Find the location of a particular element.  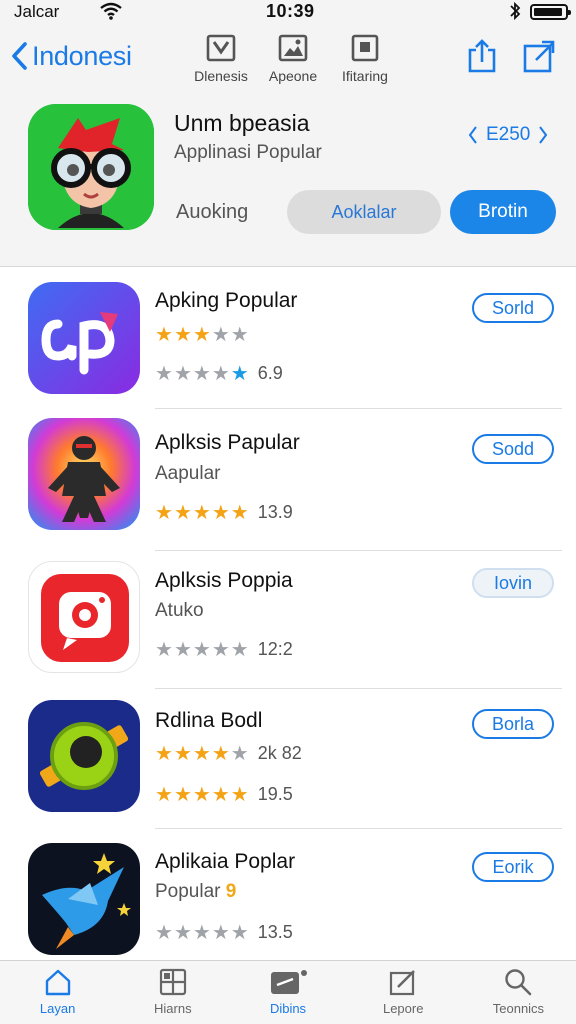

battery-icon is located at coordinates (550, 12).